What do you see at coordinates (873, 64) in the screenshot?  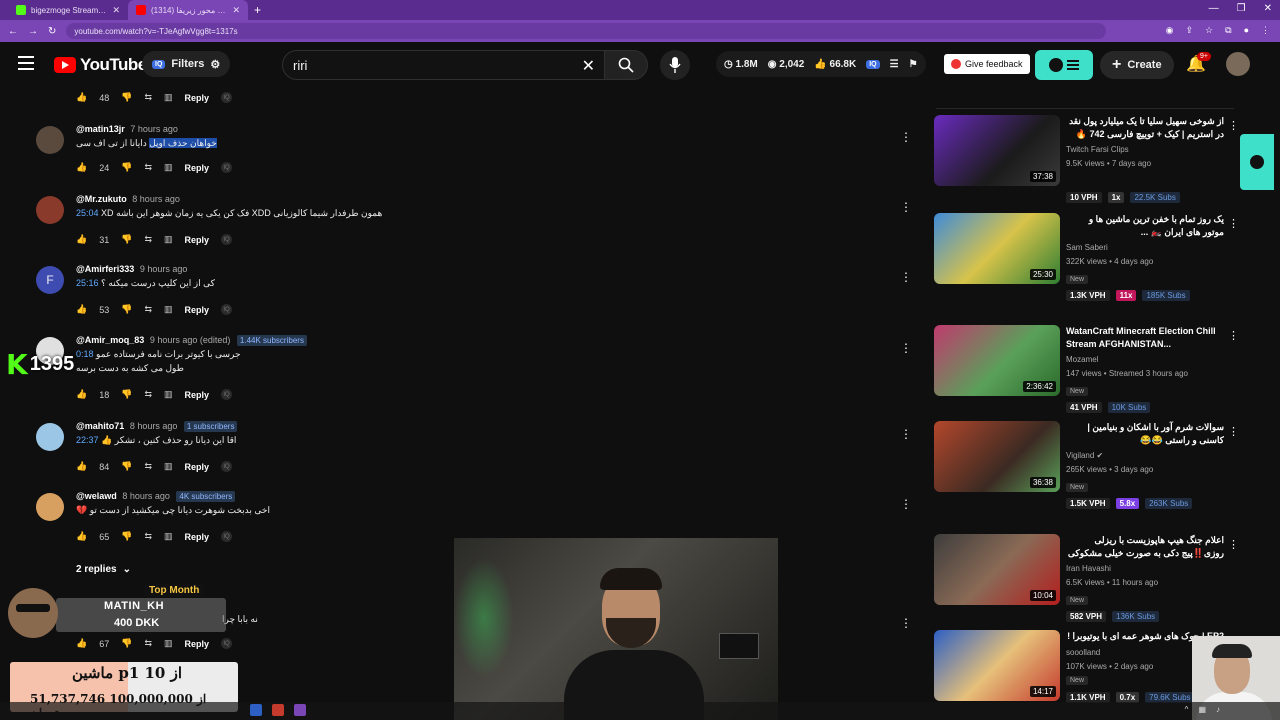 I see `iq-icon: IQ` at bounding box center [873, 64].